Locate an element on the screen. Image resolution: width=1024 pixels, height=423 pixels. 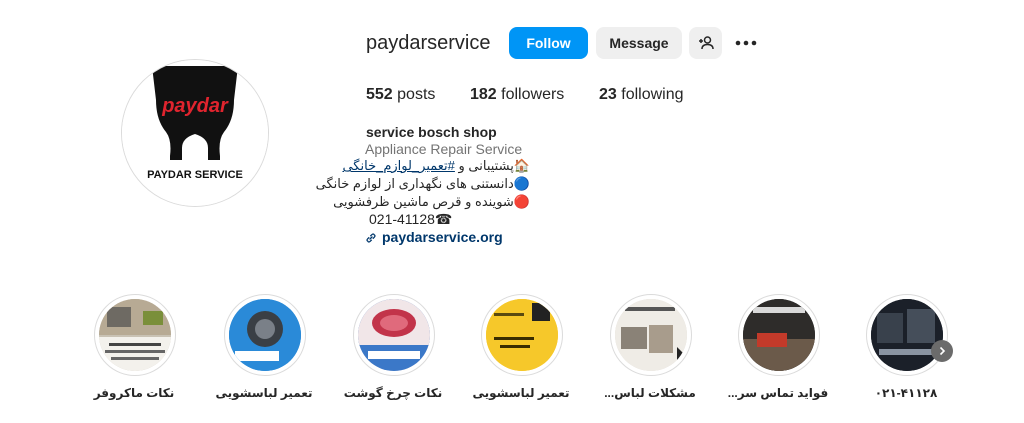
profile-username: paydarservice is located at coordinates (428, 43).